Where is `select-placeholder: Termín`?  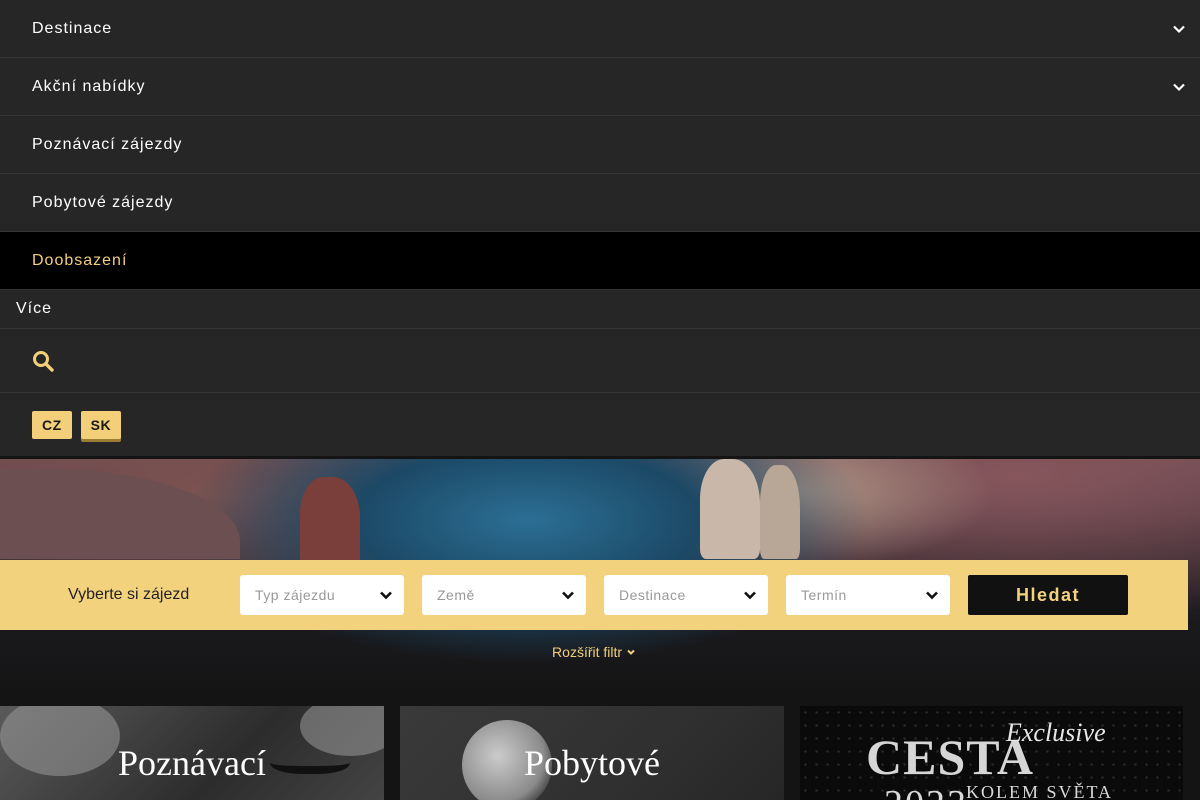
select-placeholder: Termín is located at coordinates (824, 595).